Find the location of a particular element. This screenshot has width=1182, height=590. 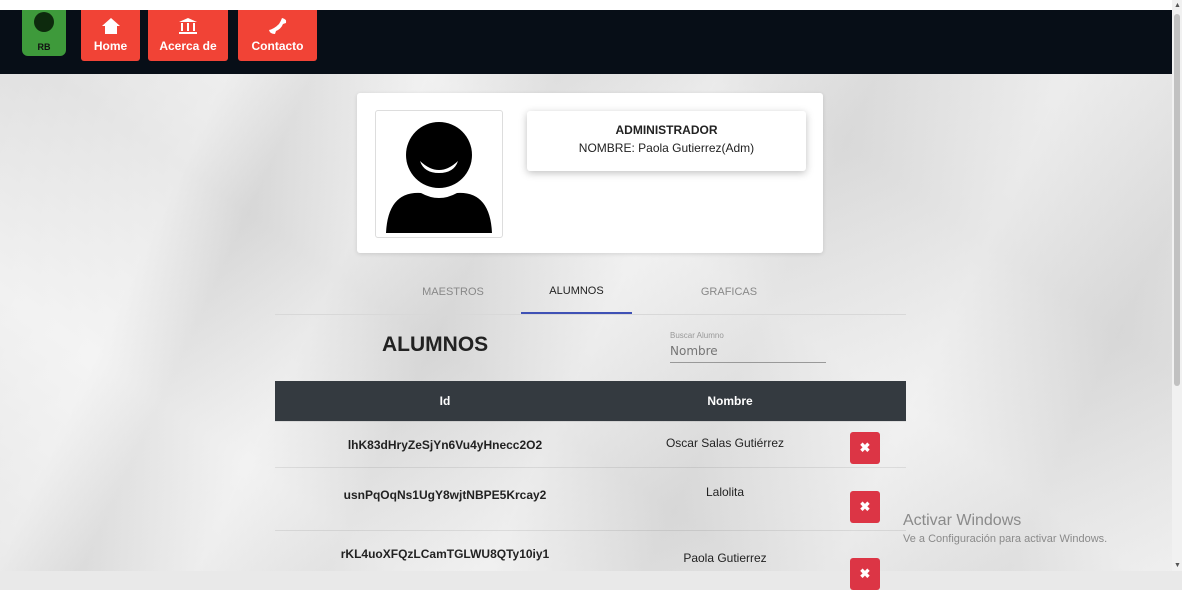

logo: RB is located at coordinates (44, 33).